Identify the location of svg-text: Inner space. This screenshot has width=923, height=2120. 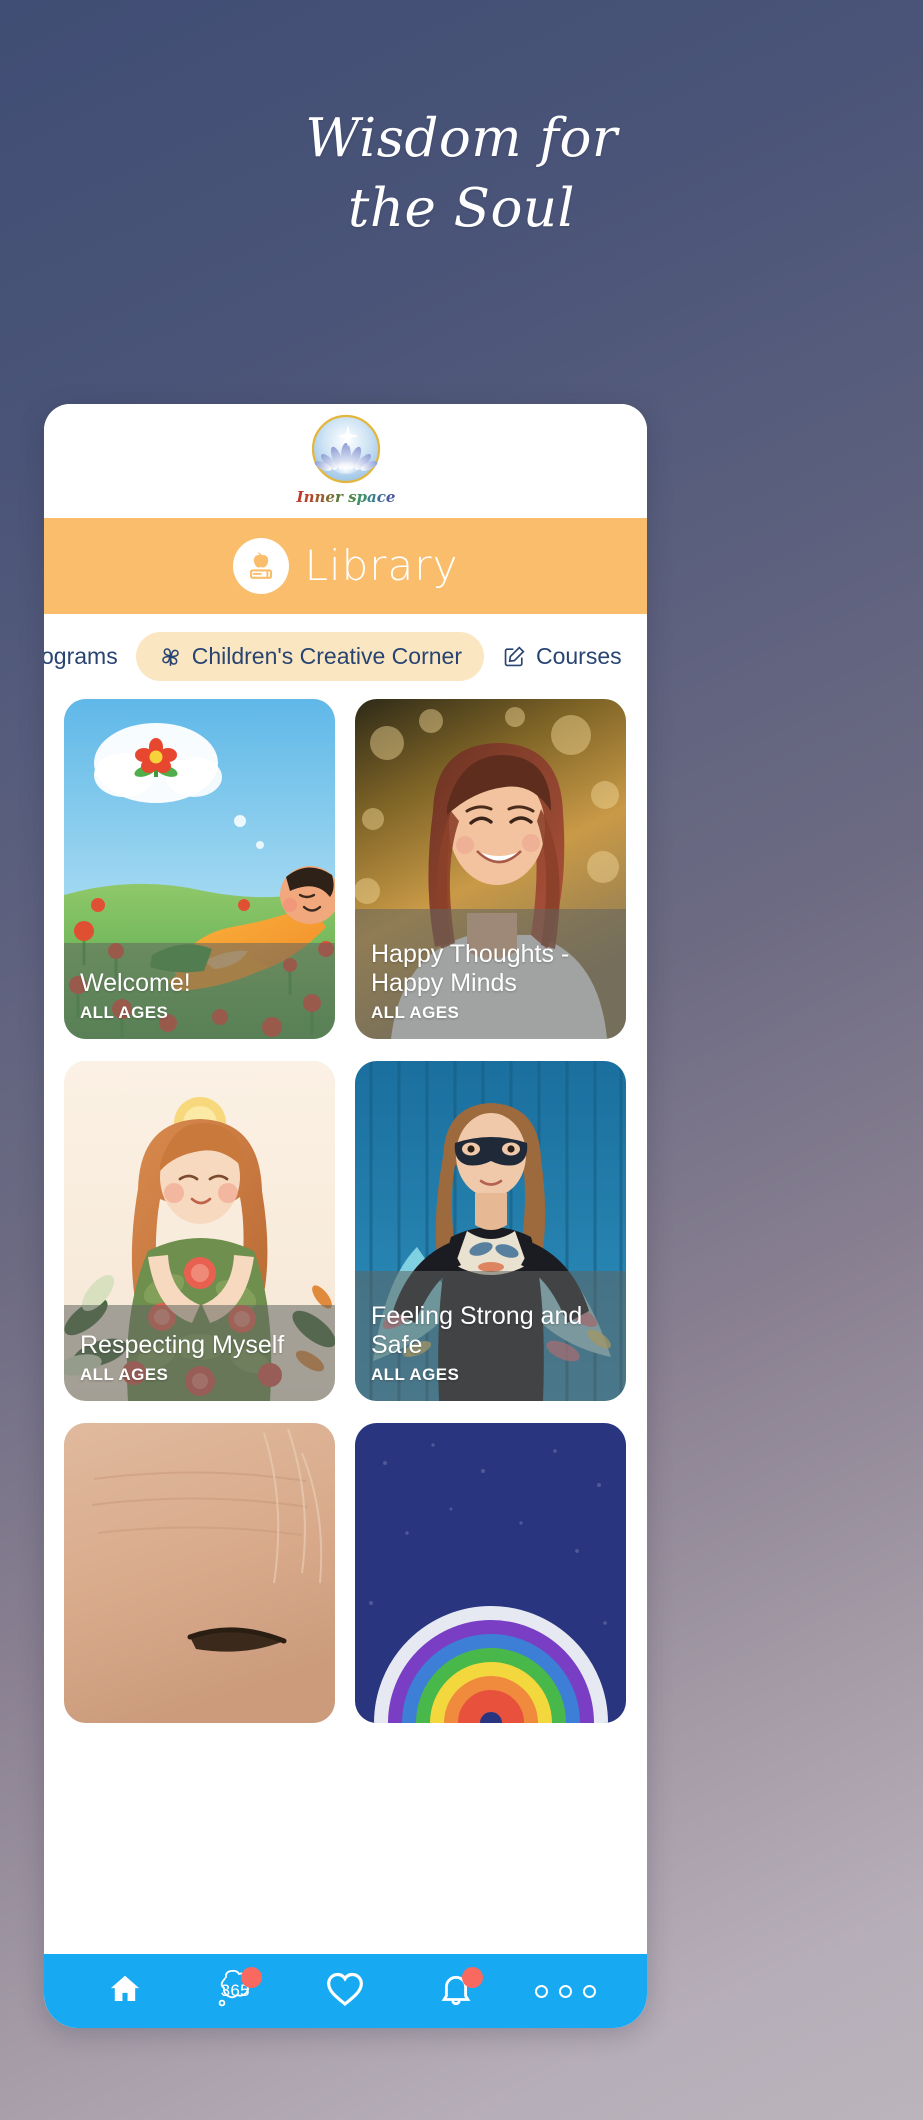
(345, 497).